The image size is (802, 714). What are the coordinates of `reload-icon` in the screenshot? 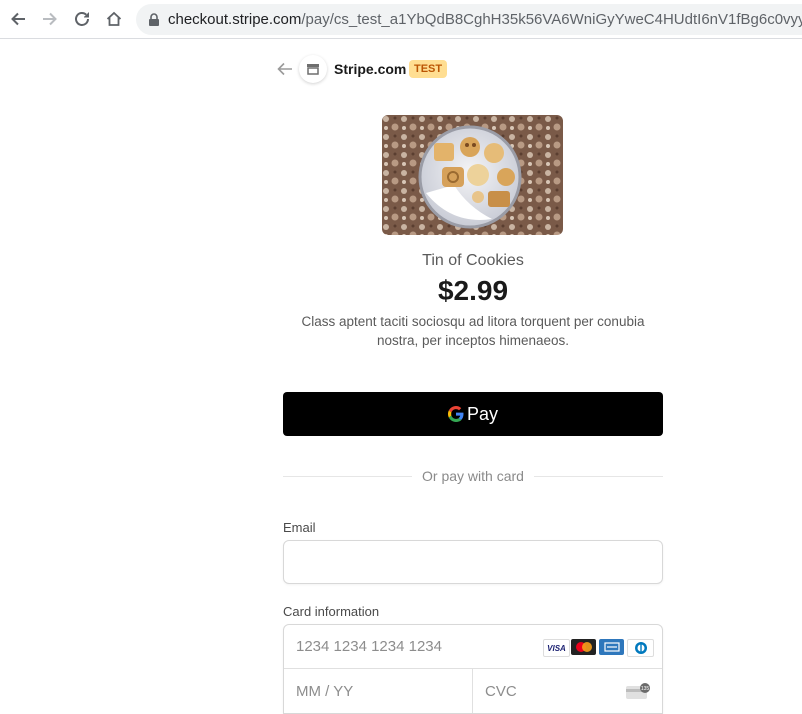 It's located at (82, 19).